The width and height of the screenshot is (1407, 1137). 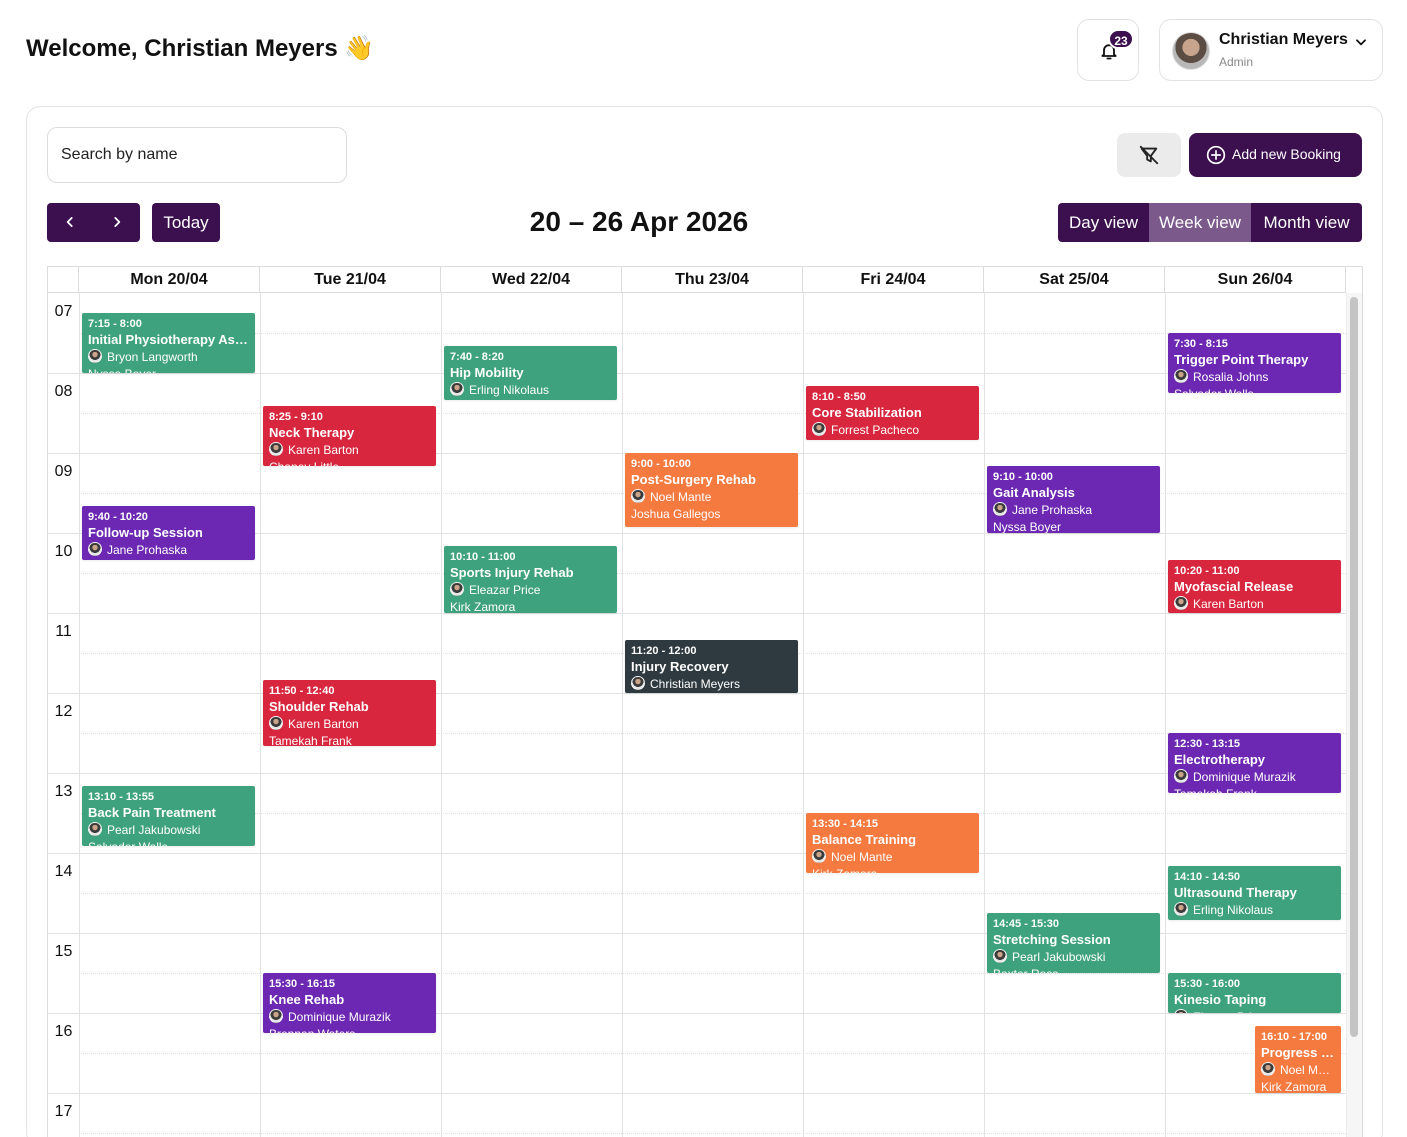 What do you see at coordinates (1034, 493) in the screenshot?
I see `event-title: Gait Analysis` at bounding box center [1034, 493].